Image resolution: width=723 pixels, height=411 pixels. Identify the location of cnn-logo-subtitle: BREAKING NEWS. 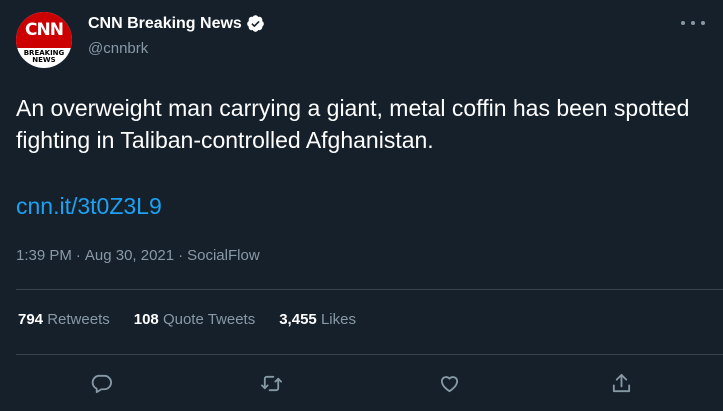
(44, 56).